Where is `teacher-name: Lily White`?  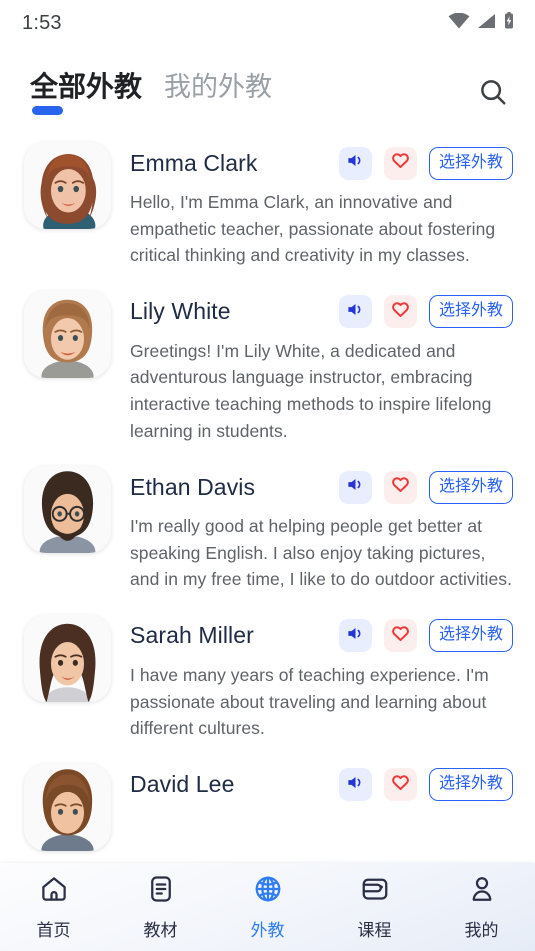 teacher-name: Lily White is located at coordinates (180, 311).